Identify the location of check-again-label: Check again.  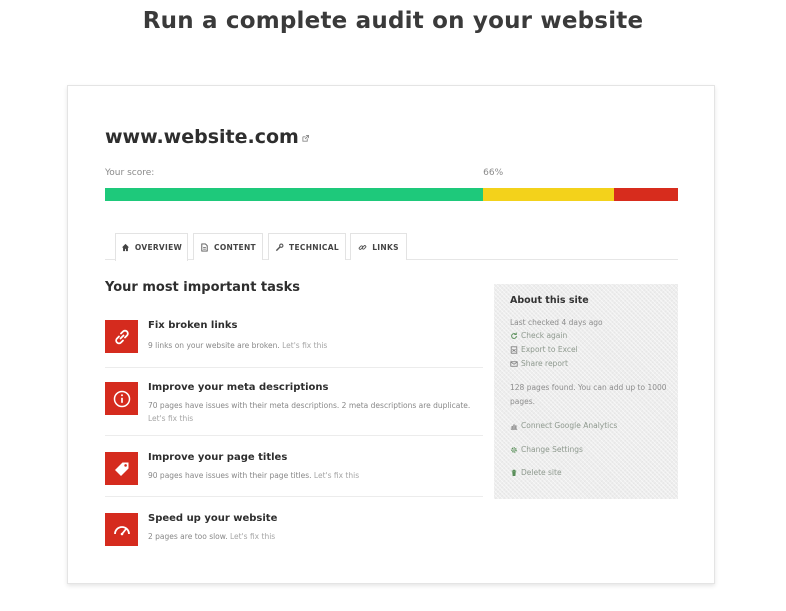
(544, 335).